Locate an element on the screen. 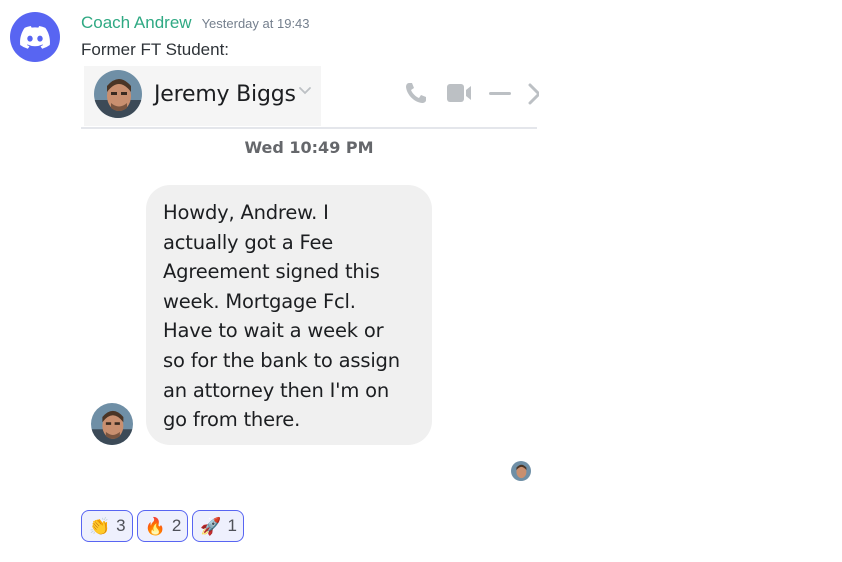 Image resolution: width=842 pixels, height=562 pixels. contact-name: Jeremy Biggs is located at coordinates (225, 94).